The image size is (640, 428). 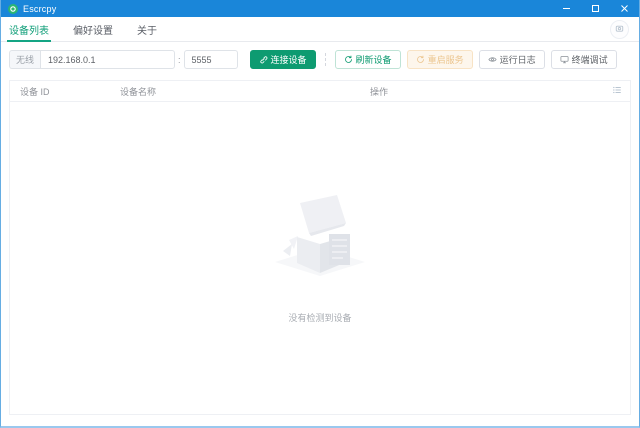 What do you see at coordinates (564, 59) in the screenshot?
I see `monitor-icon` at bounding box center [564, 59].